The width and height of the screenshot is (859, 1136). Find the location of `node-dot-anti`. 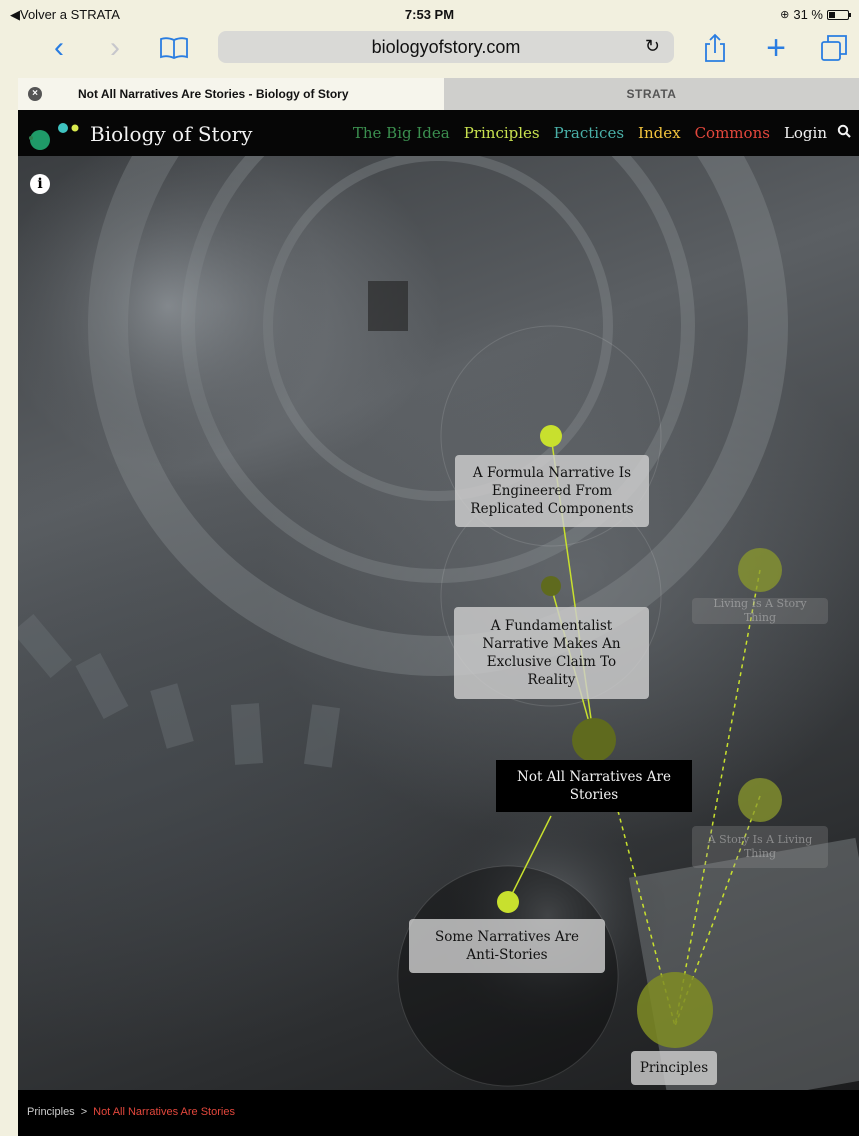

node-dot-anti is located at coordinates (508, 902).